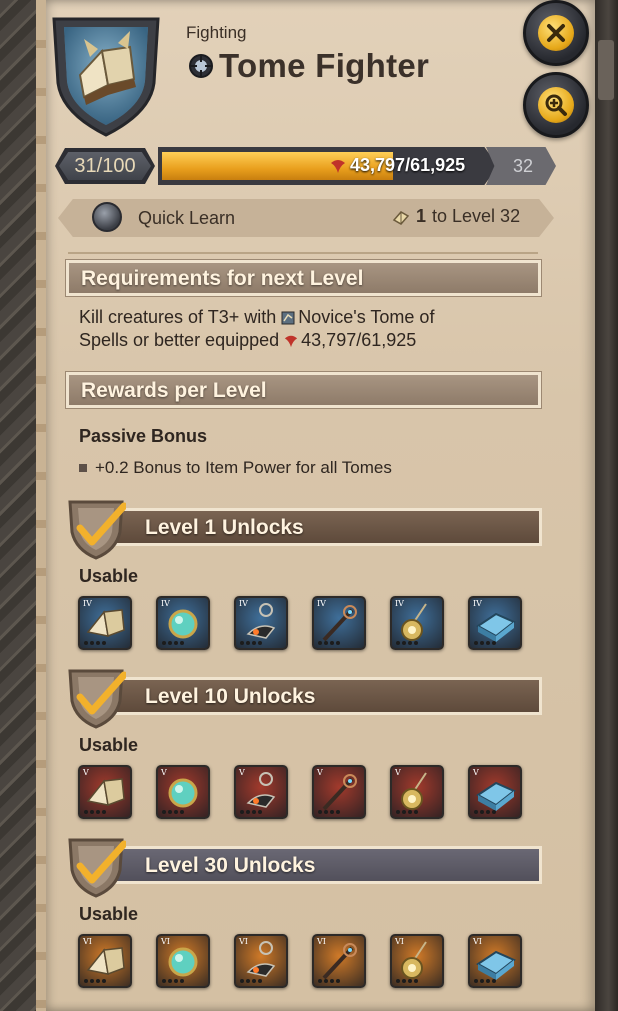 The height and width of the screenshot is (1011, 618). Describe the element at coordinates (339, 961) in the screenshot. I see `item-staff: VI` at that location.